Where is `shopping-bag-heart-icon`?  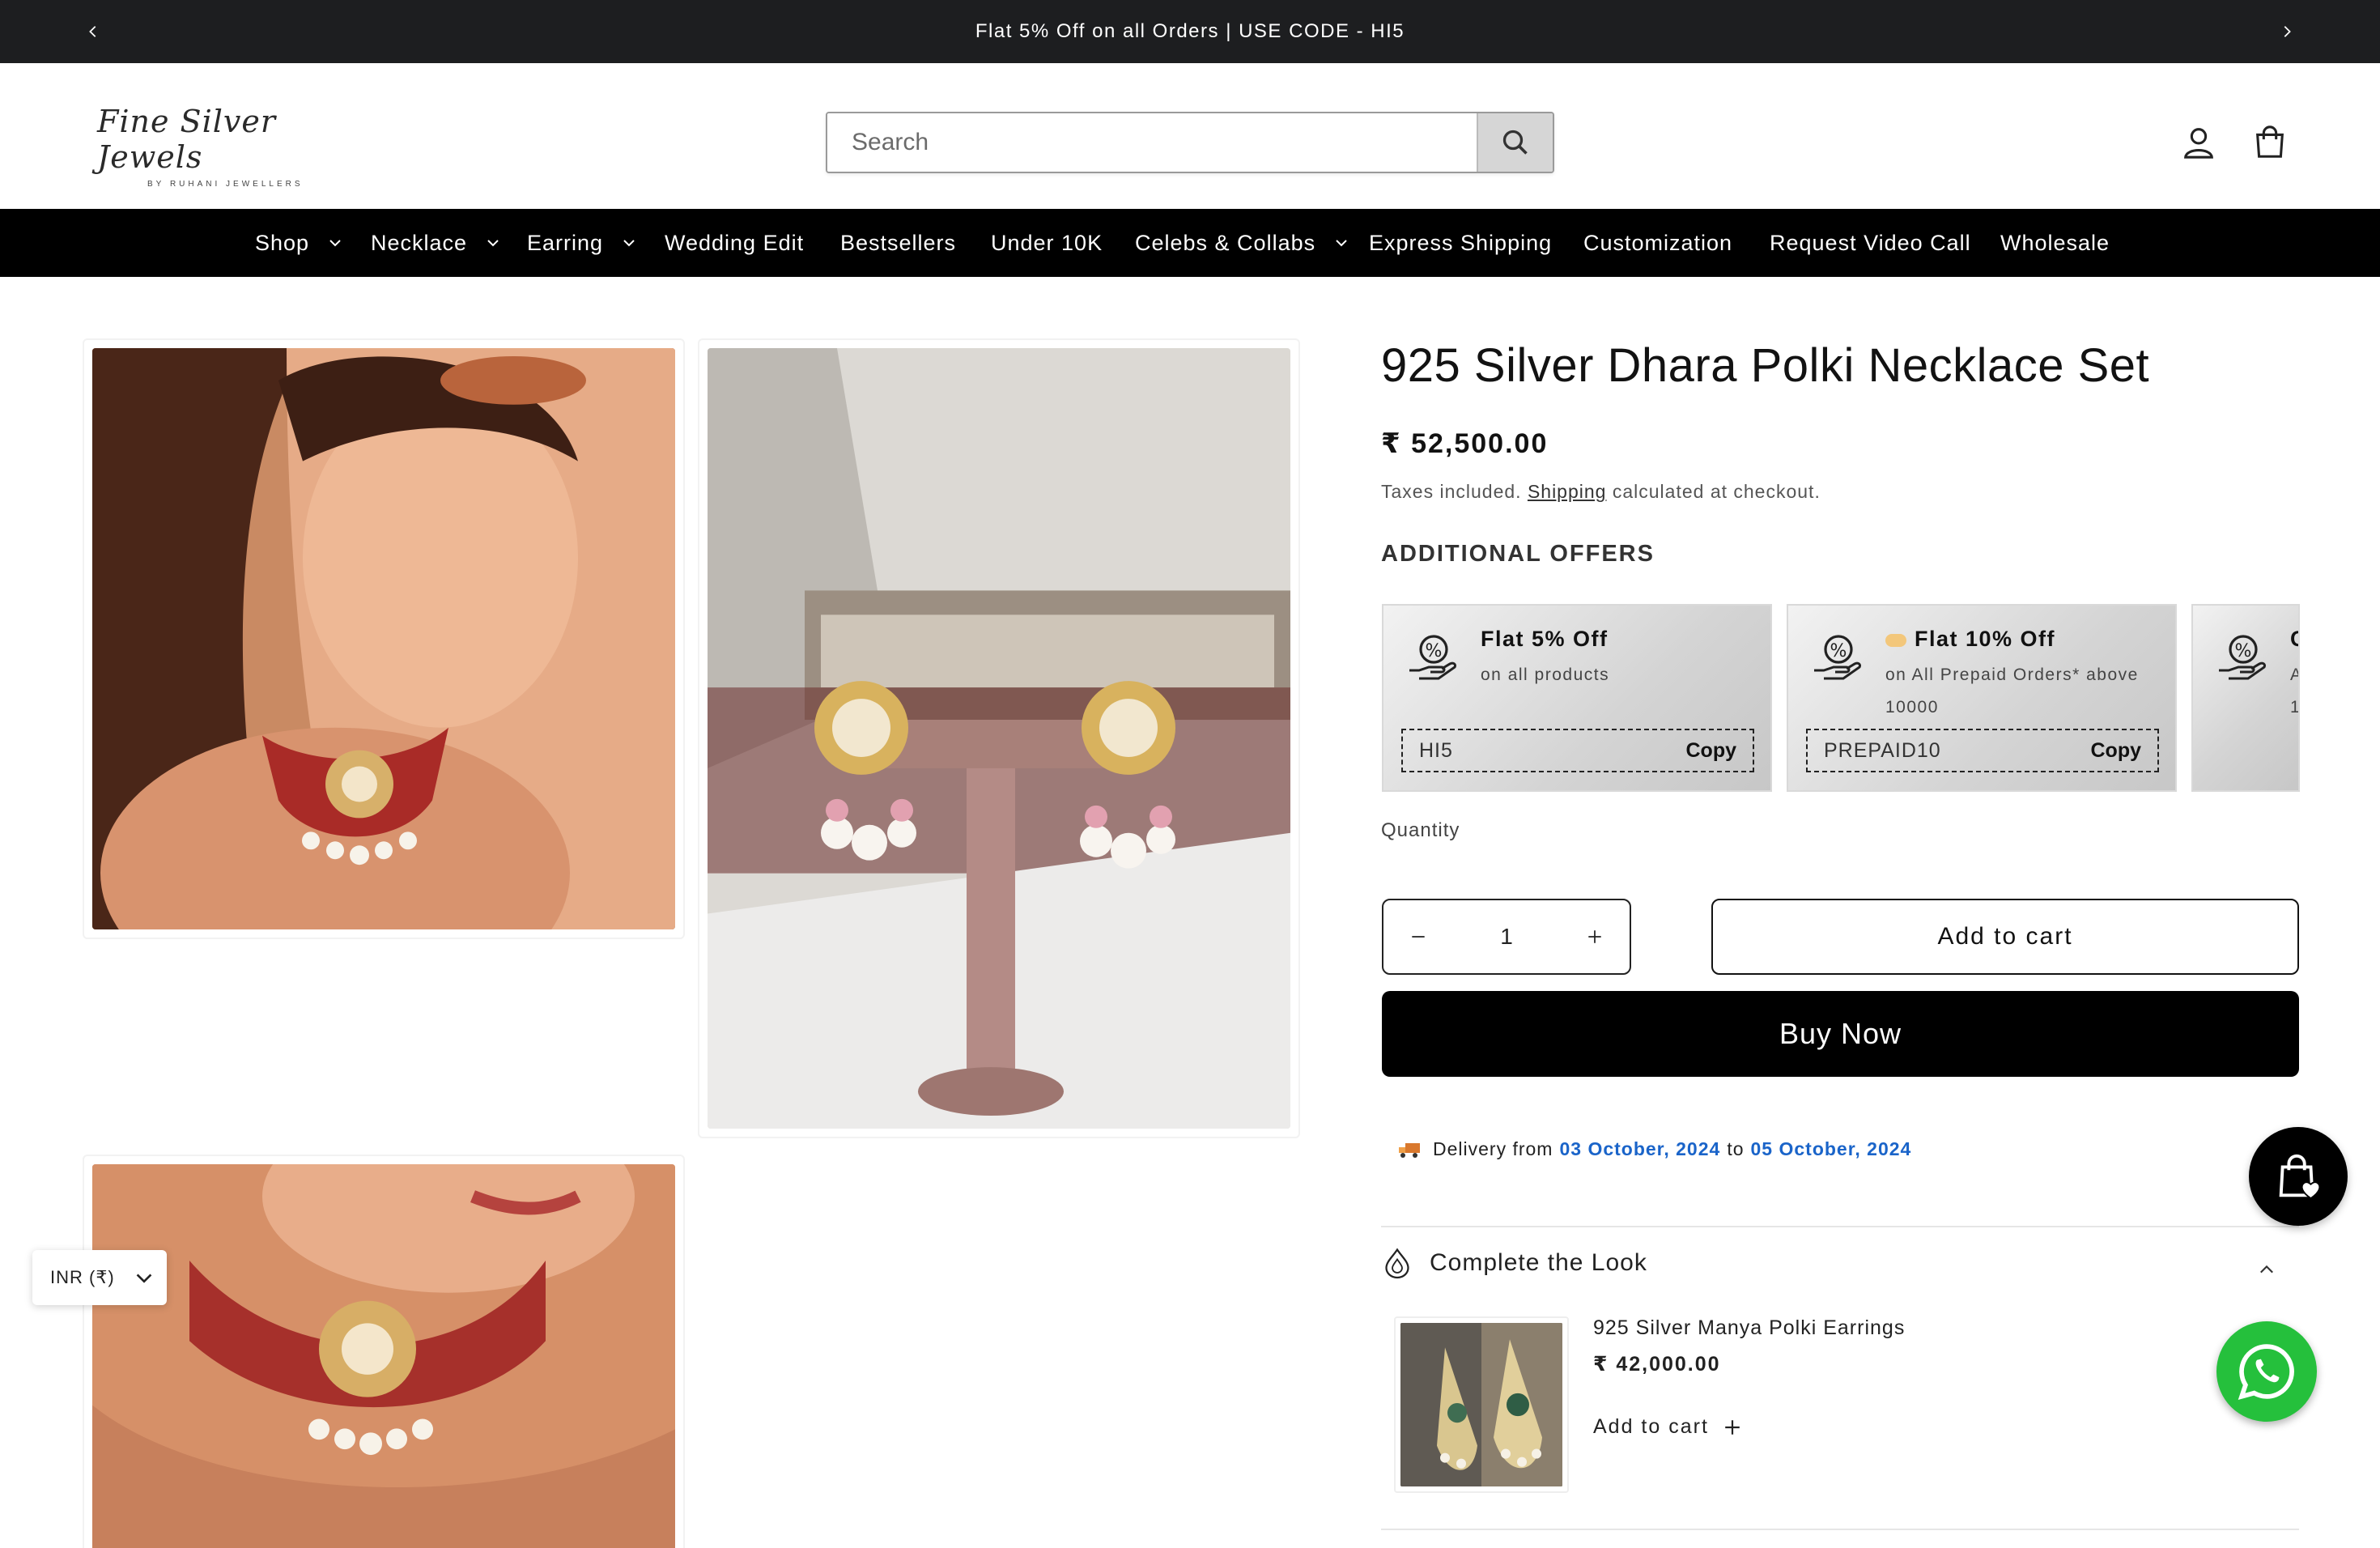 shopping-bag-heart-icon is located at coordinates (2300, 1177).